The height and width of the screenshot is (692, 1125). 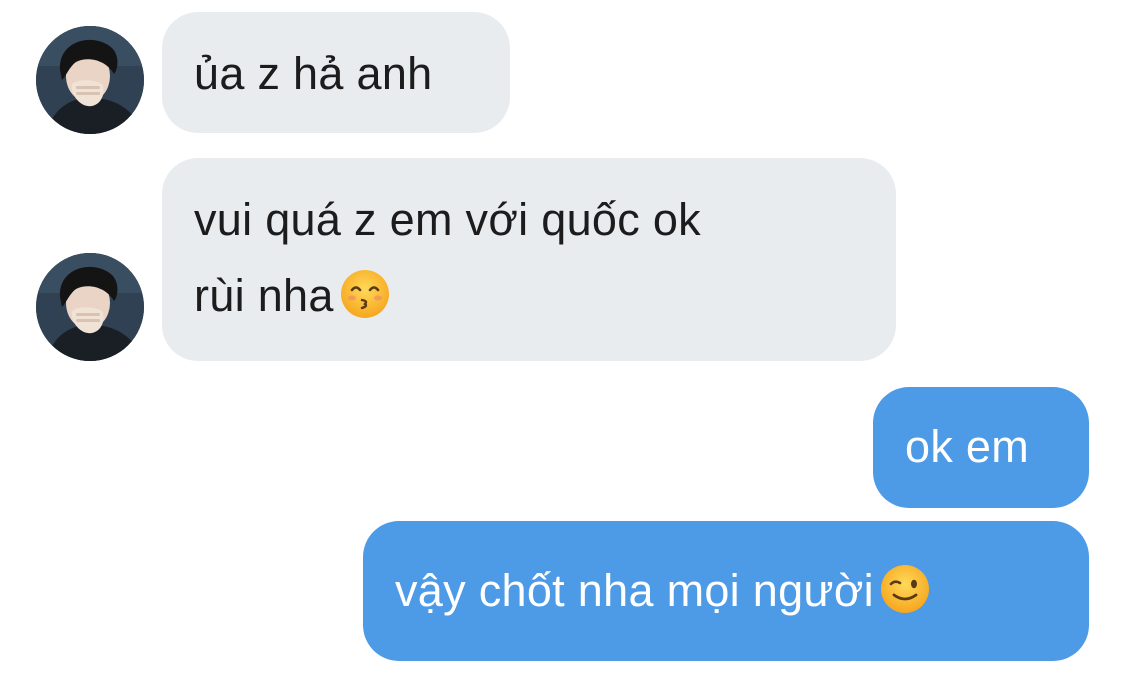 I want to click on kissing-face-smiling-eyes-emoji-icon, so click(x=365, y=294).